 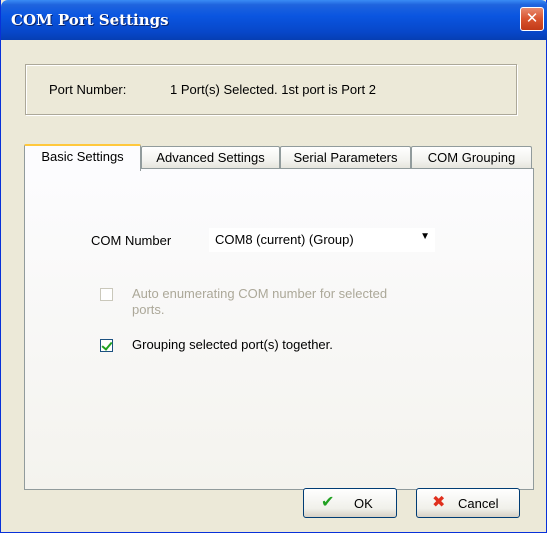 What do you see at coordinates (363, 503) in the screenshot?
I see `ok-button-label: OK` at bounding box center [363, 503].